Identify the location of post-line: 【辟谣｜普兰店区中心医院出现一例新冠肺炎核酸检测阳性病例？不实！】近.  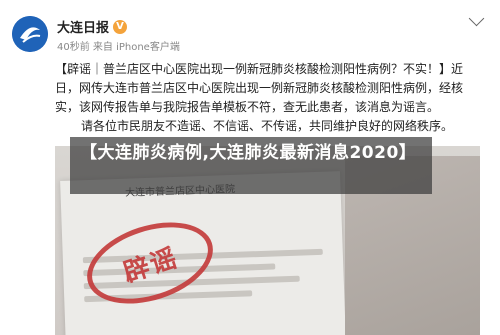
(259, 69).